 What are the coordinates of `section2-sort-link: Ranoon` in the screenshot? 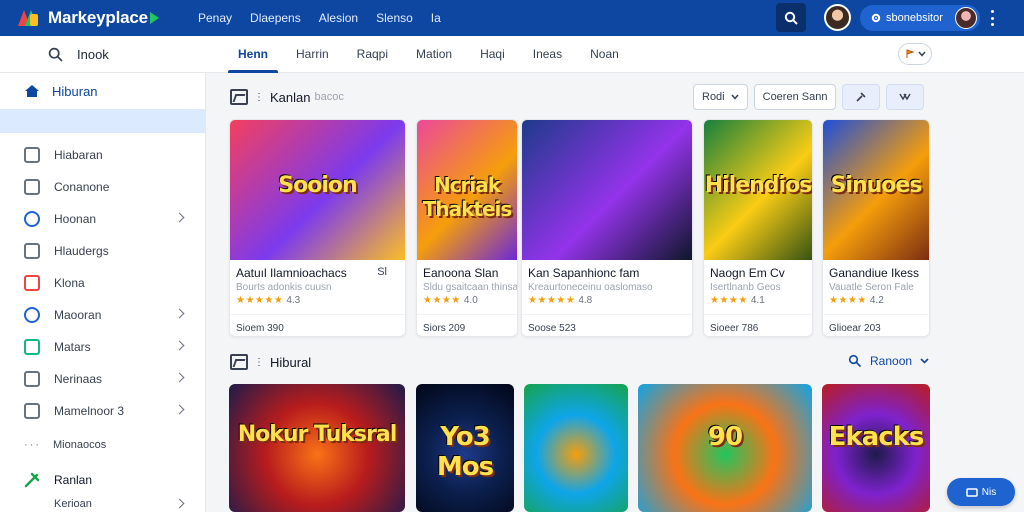 It's located at (888, 361).